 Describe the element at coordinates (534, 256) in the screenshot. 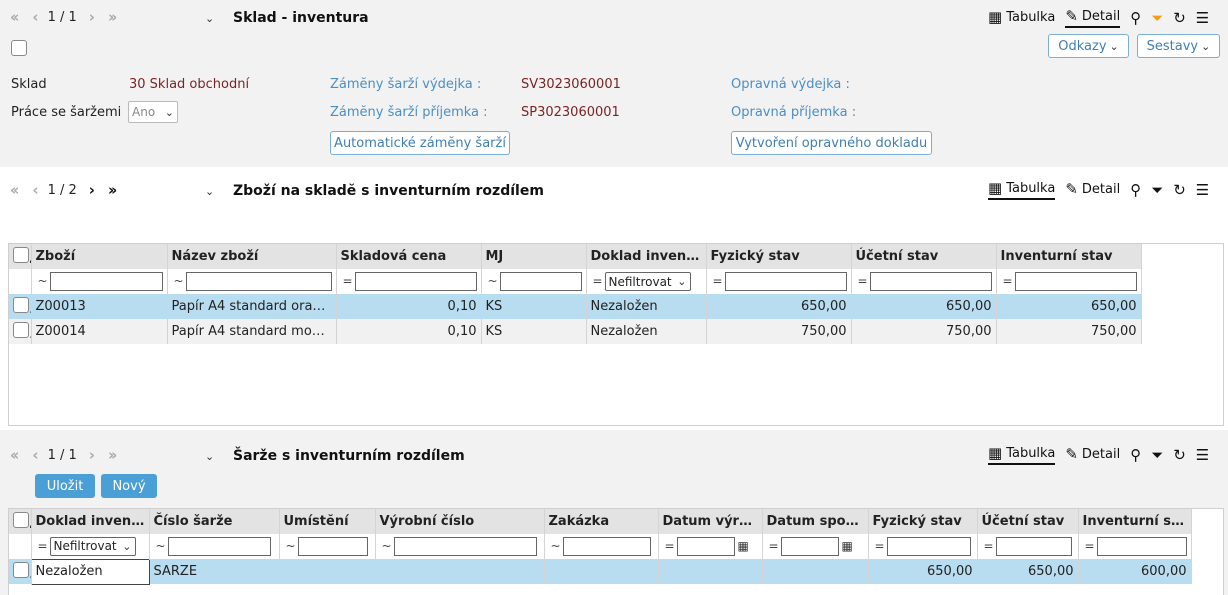

I see `col-header: MJ` at that location.